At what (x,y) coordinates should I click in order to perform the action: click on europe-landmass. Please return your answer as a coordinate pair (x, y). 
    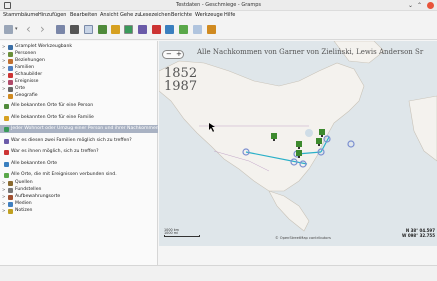
    Looking at the image, I should click on (422, 128).